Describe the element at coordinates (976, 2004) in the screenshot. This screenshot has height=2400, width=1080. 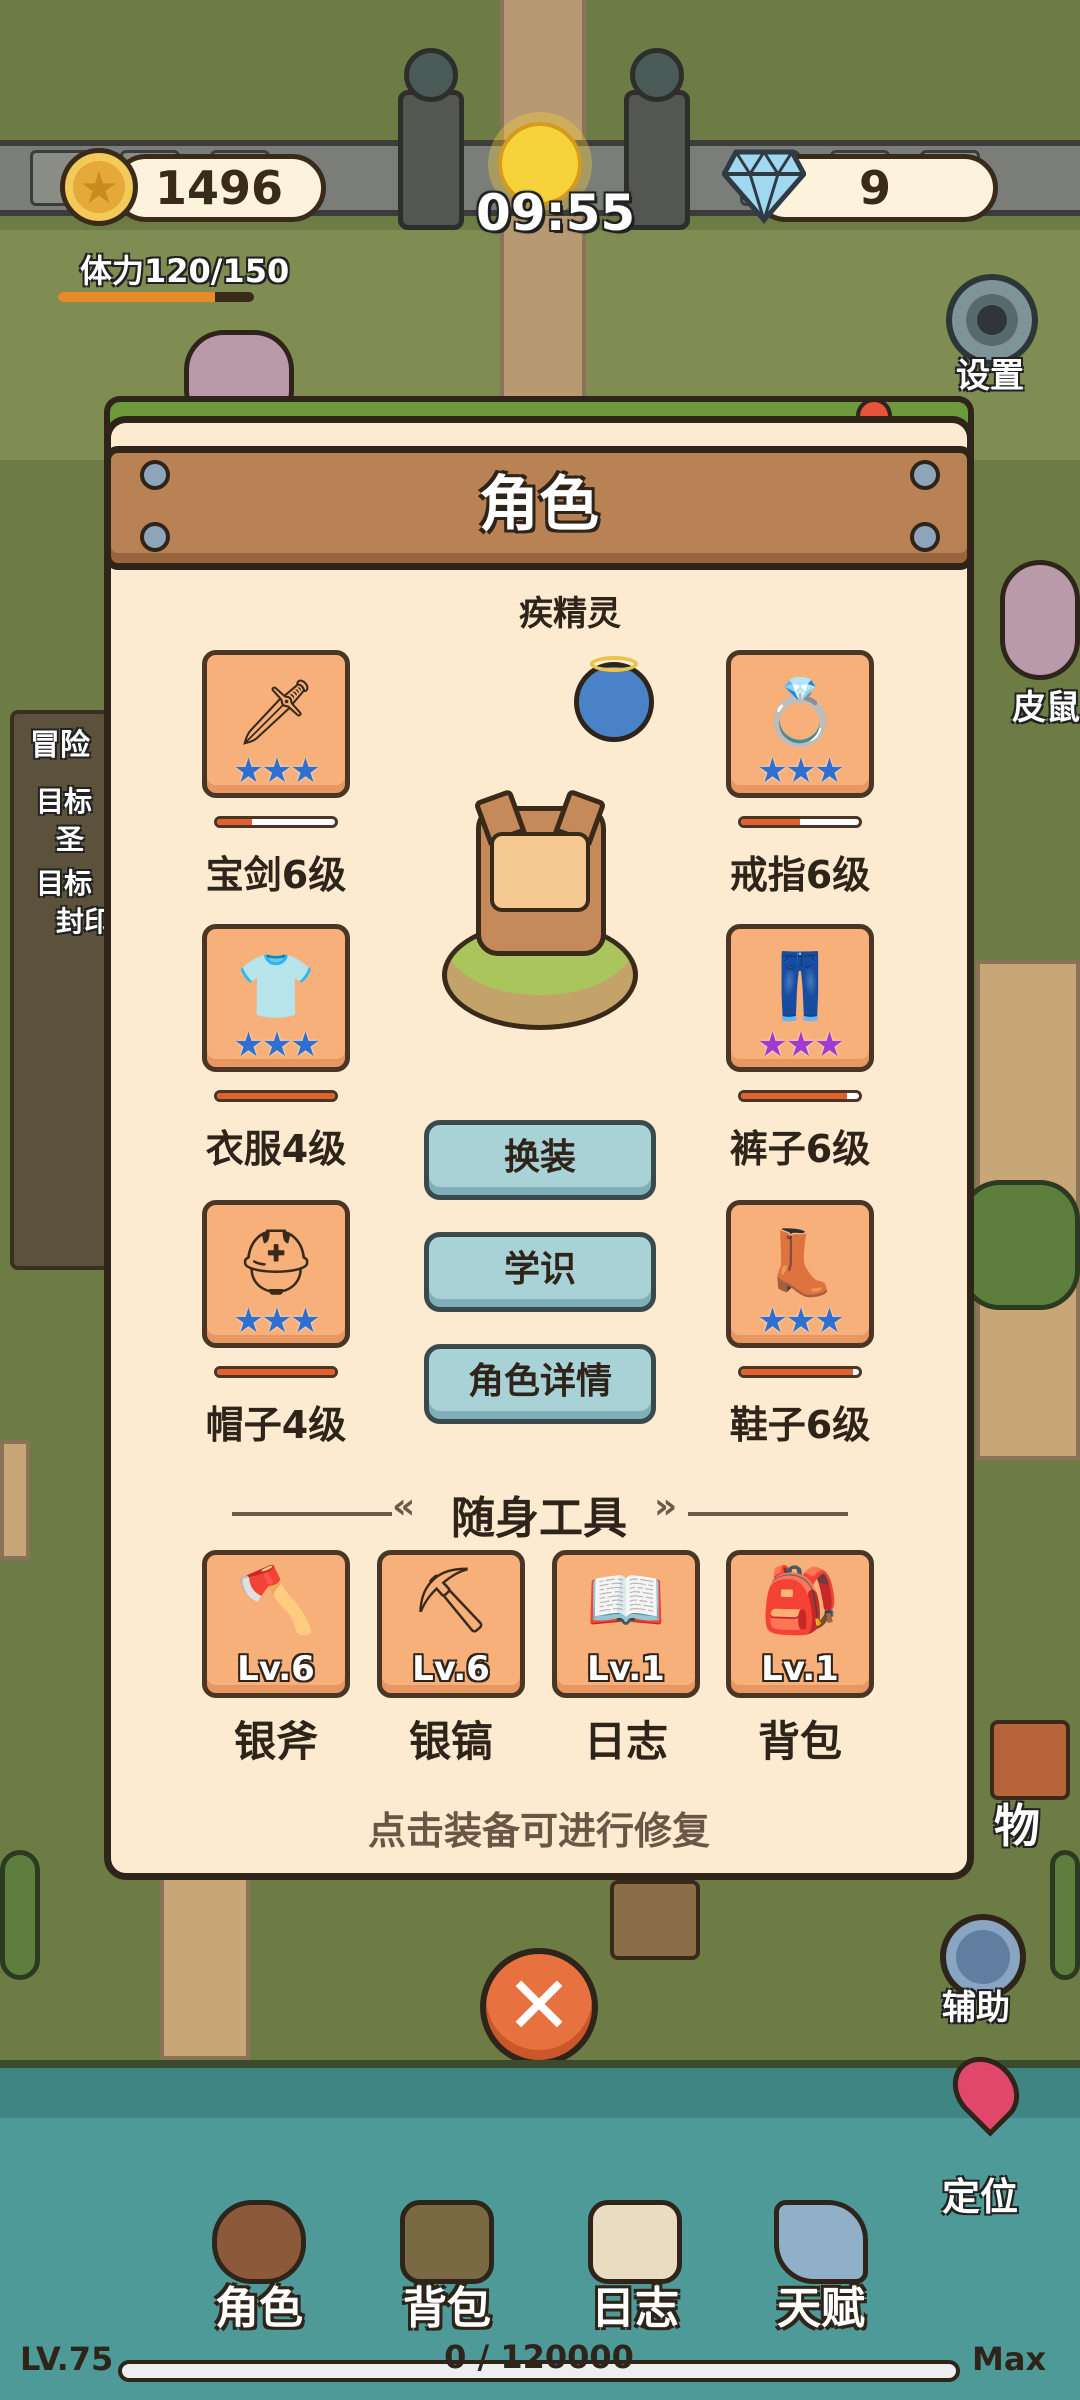
I see `assist-label: 辅助` at that location.